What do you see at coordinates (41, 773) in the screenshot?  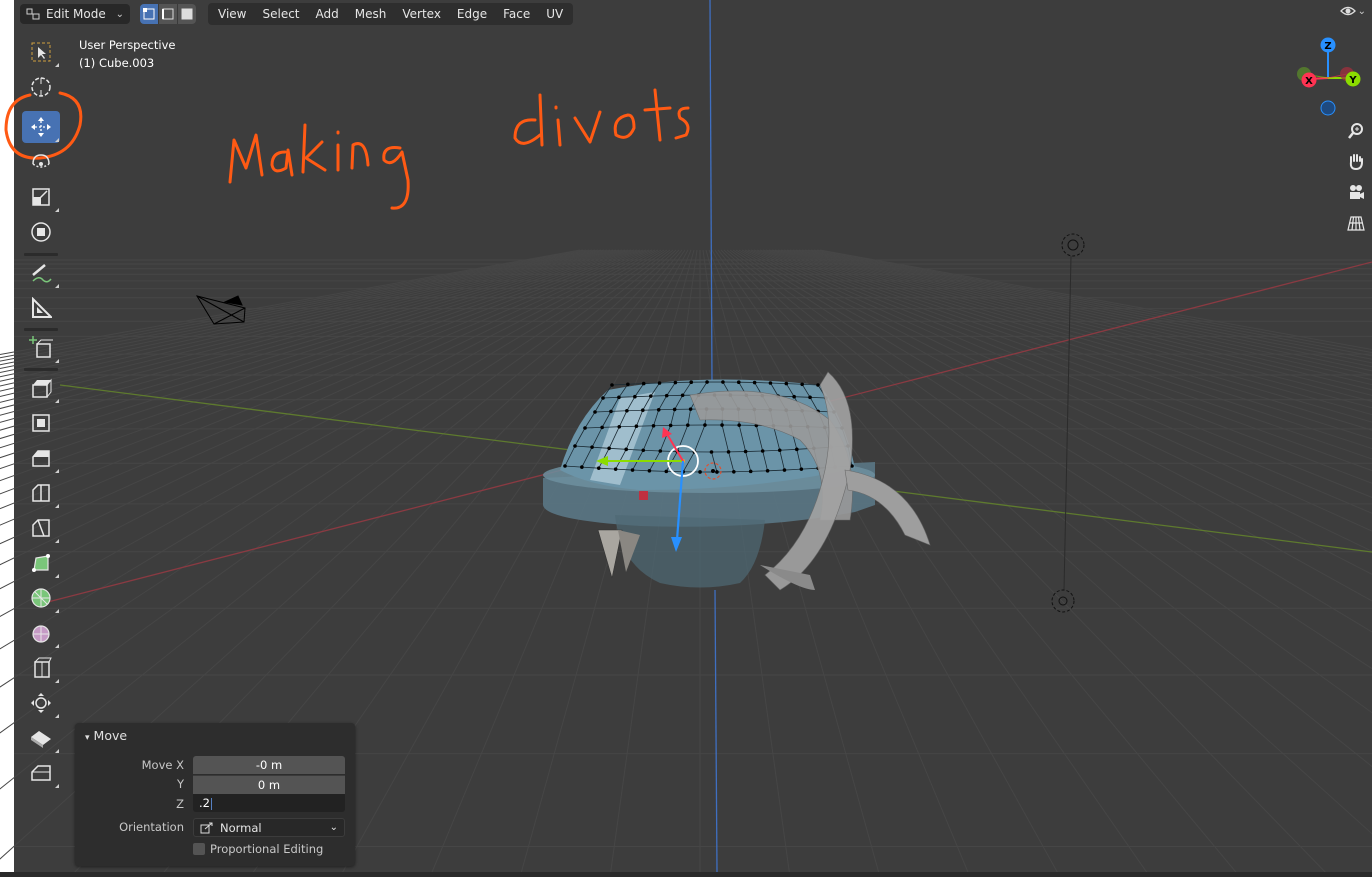 I see `tool-rip-region` at bounding box center [41, 773].